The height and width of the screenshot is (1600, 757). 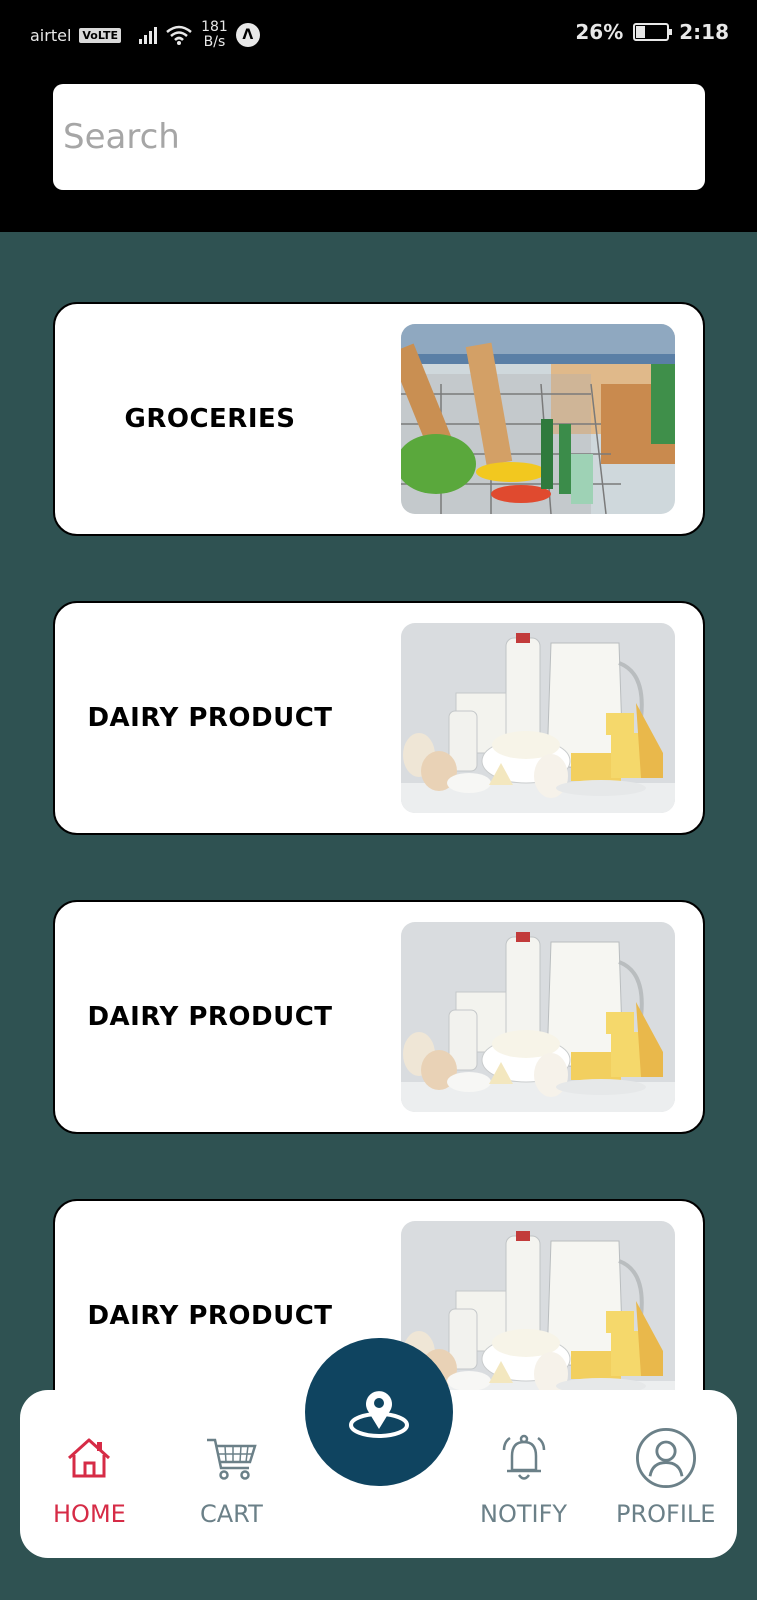 What do you see at coordinates (538, 419) in the screenshot?
I see `grocery-cart-image` at bounding box center [538, 419].